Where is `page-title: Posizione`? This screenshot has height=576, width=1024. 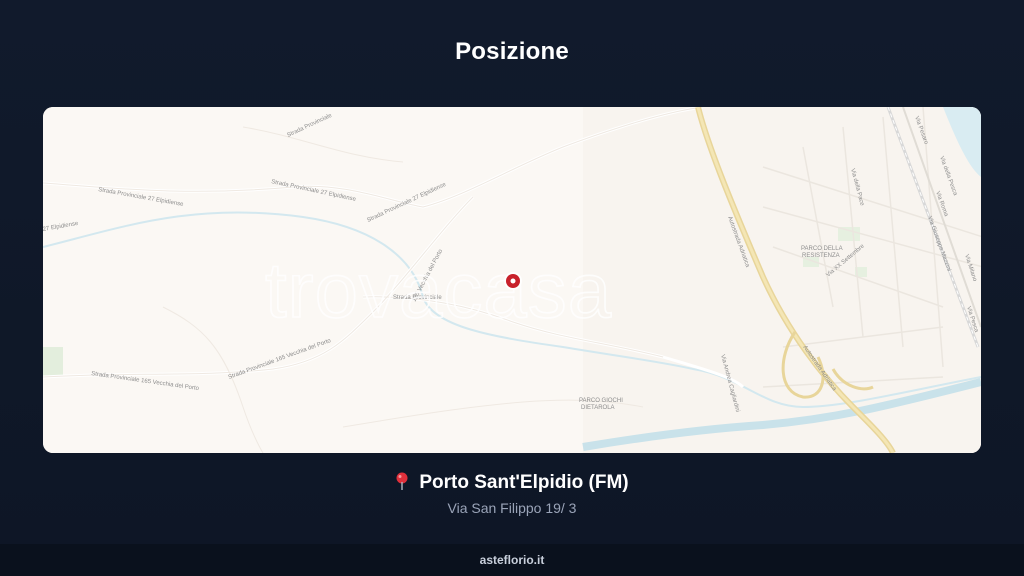 page-title: Posizione is located at coordinates (512, 51).